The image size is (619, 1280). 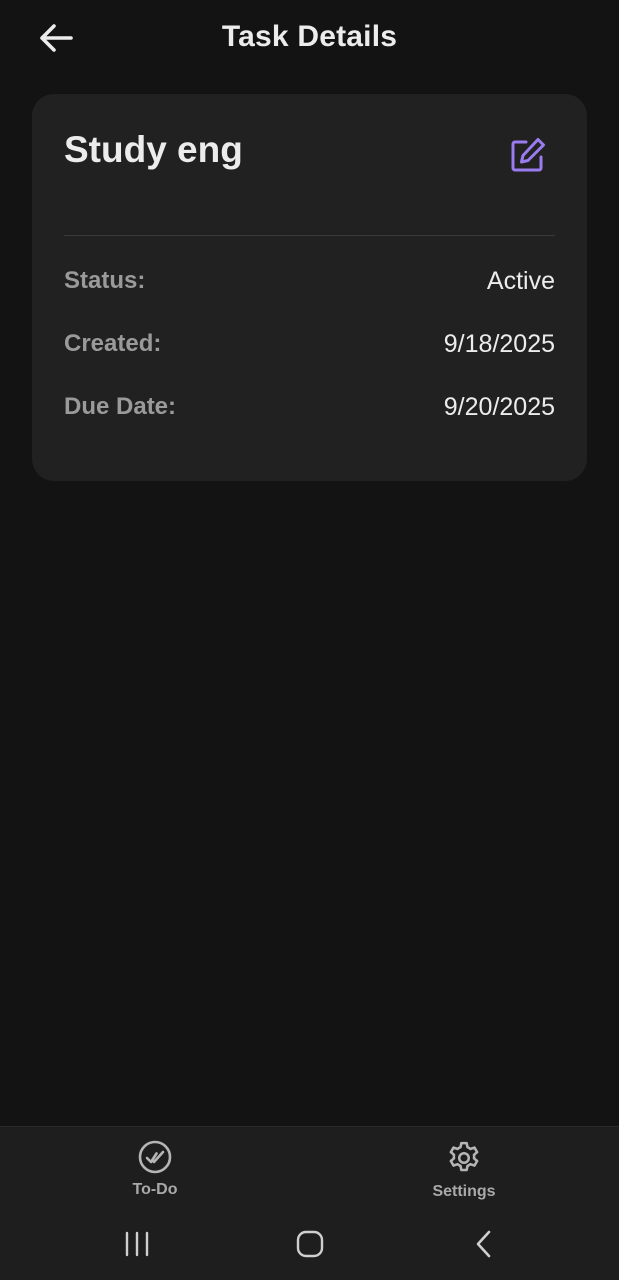 I want to click on nav-label-settings: Settings, so click(x=464, y=1191).